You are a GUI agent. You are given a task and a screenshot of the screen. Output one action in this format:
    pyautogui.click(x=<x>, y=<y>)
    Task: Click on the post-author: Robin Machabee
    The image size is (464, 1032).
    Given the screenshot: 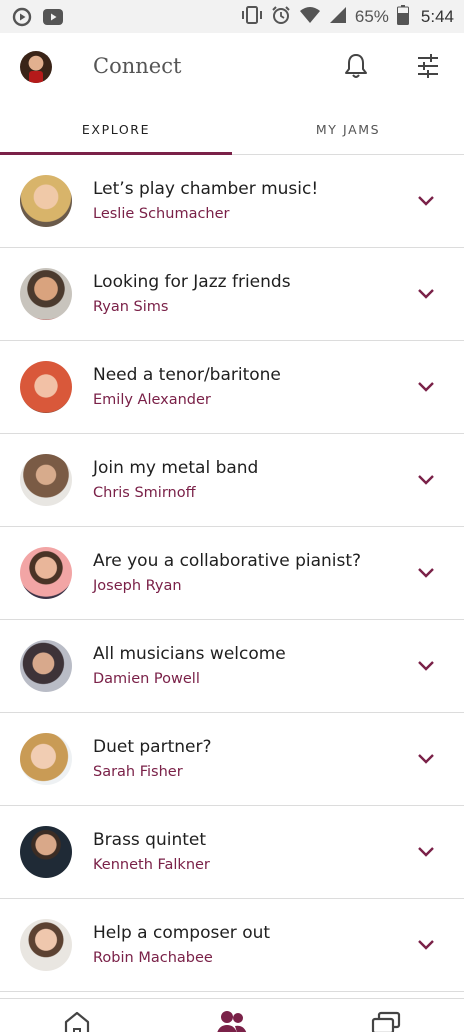 What is the action you would take?
    pyautogui.click(x=153, y=958)
    